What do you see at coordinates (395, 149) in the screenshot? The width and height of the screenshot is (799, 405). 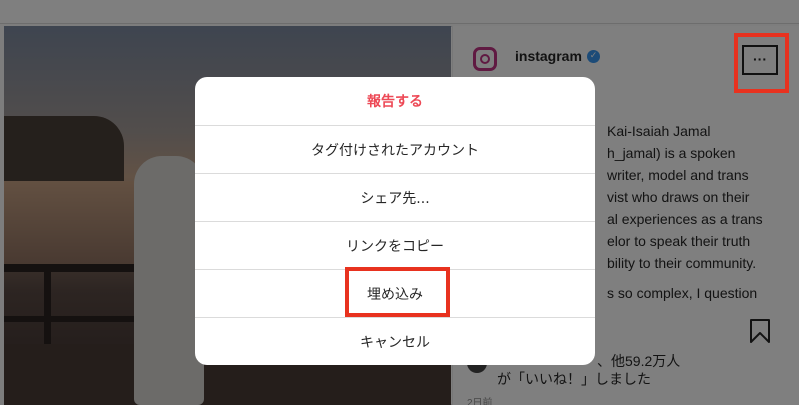 I see `tagged-accounts-button: タグ付けされたアカウント` at bounding box center [395, 149].